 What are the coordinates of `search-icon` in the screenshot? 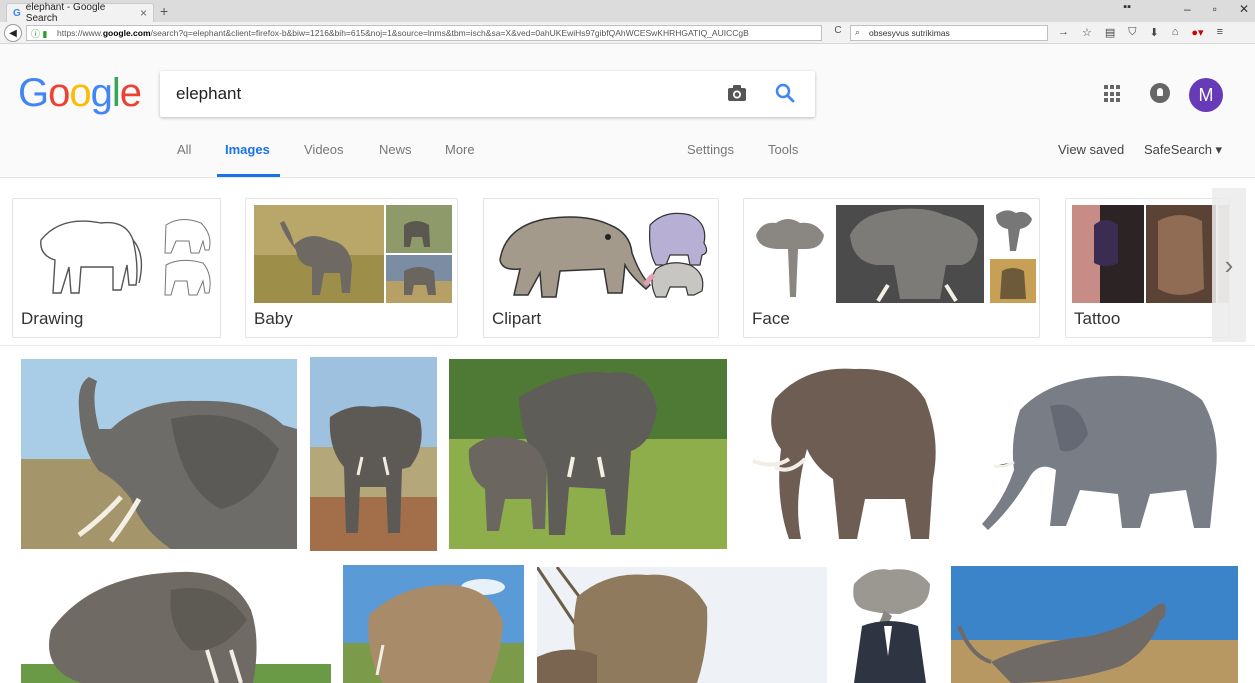 It's located at (785, 93).